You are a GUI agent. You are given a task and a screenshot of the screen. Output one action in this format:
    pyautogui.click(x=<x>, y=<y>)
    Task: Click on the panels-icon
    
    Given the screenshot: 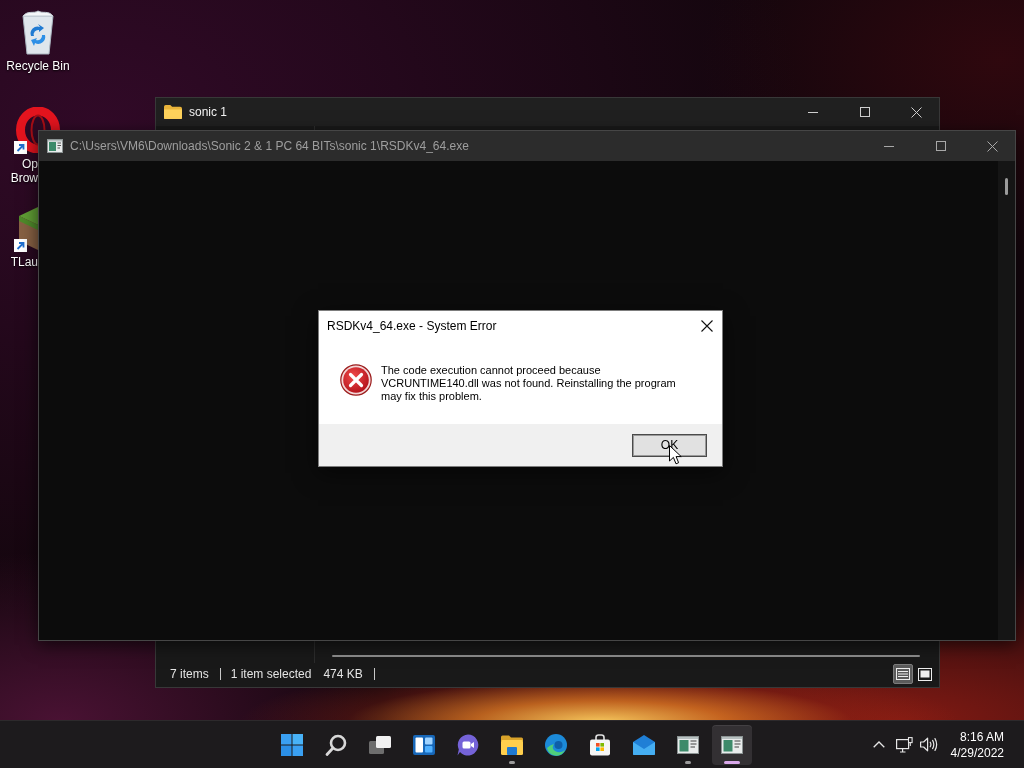 What is the action you would take?
    pyautogui.click(x=424, y=744)
    